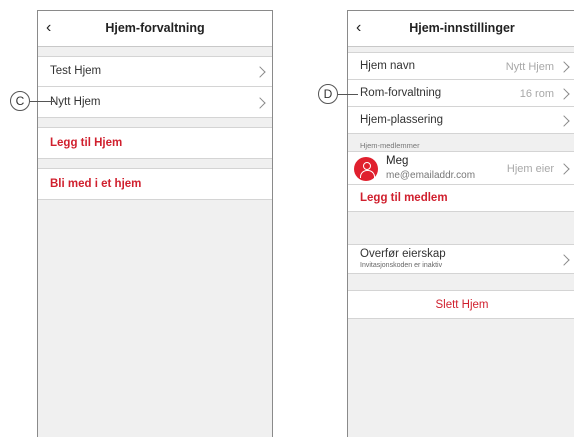  What do you see at coordinates (404, 198) in the screenshot?
I see `add-member-label: Legg til medlem` at bounding box center [404, 198].